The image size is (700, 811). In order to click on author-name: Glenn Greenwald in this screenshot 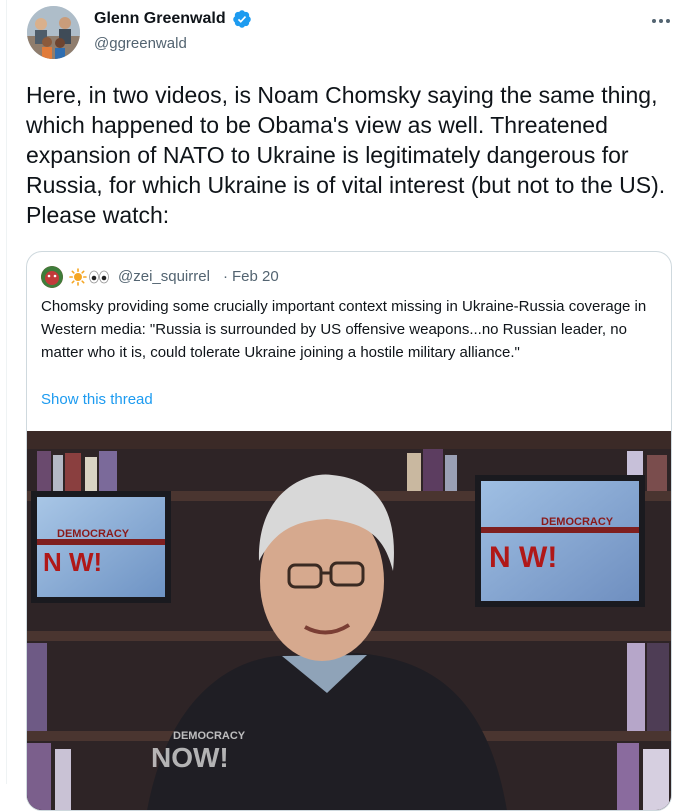, I will do `click(160, 19)`.